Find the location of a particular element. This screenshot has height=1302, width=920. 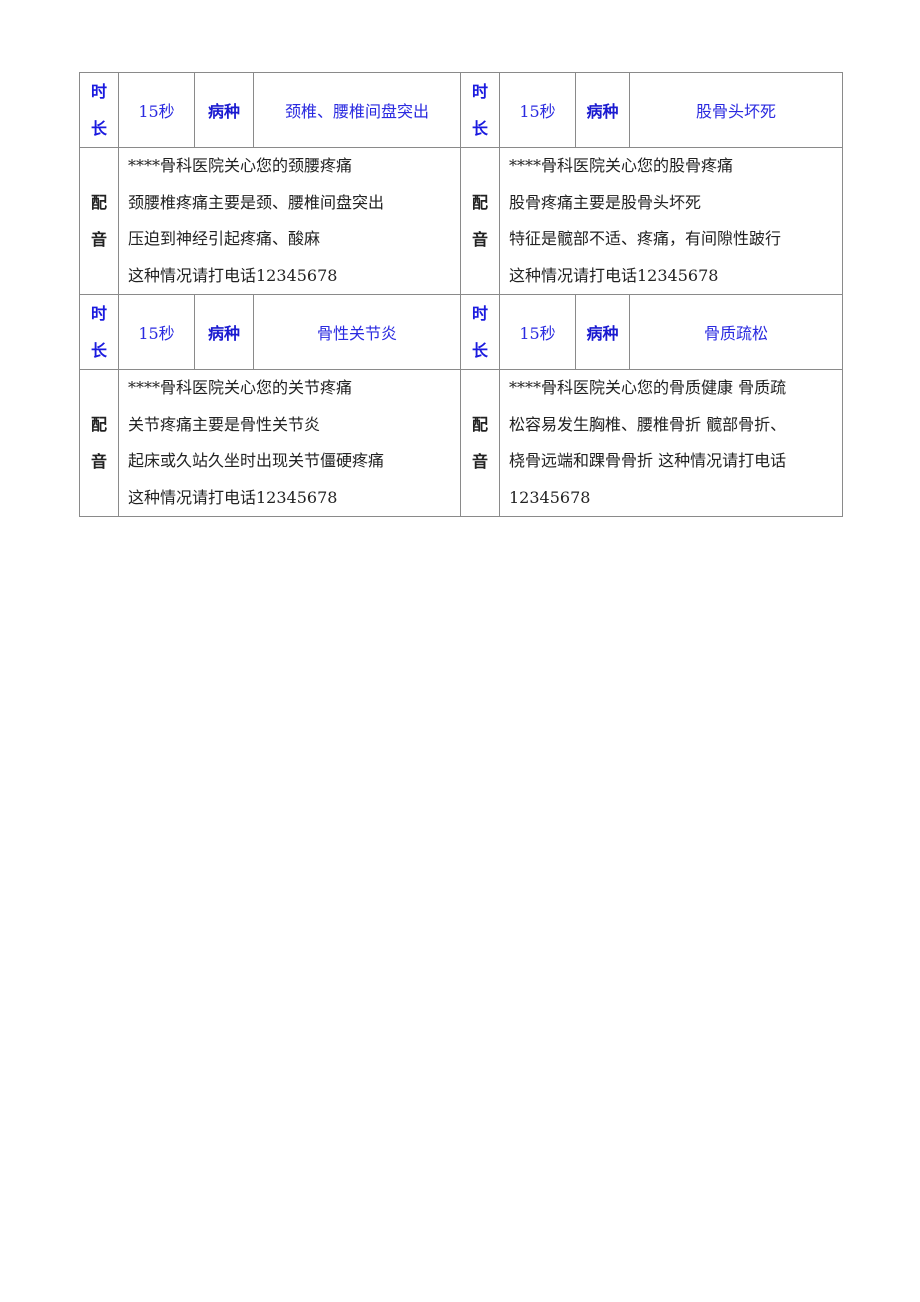

voice-line: 压迫到神经引起疼痛、酸麻 is located at coordinates (224, 238).